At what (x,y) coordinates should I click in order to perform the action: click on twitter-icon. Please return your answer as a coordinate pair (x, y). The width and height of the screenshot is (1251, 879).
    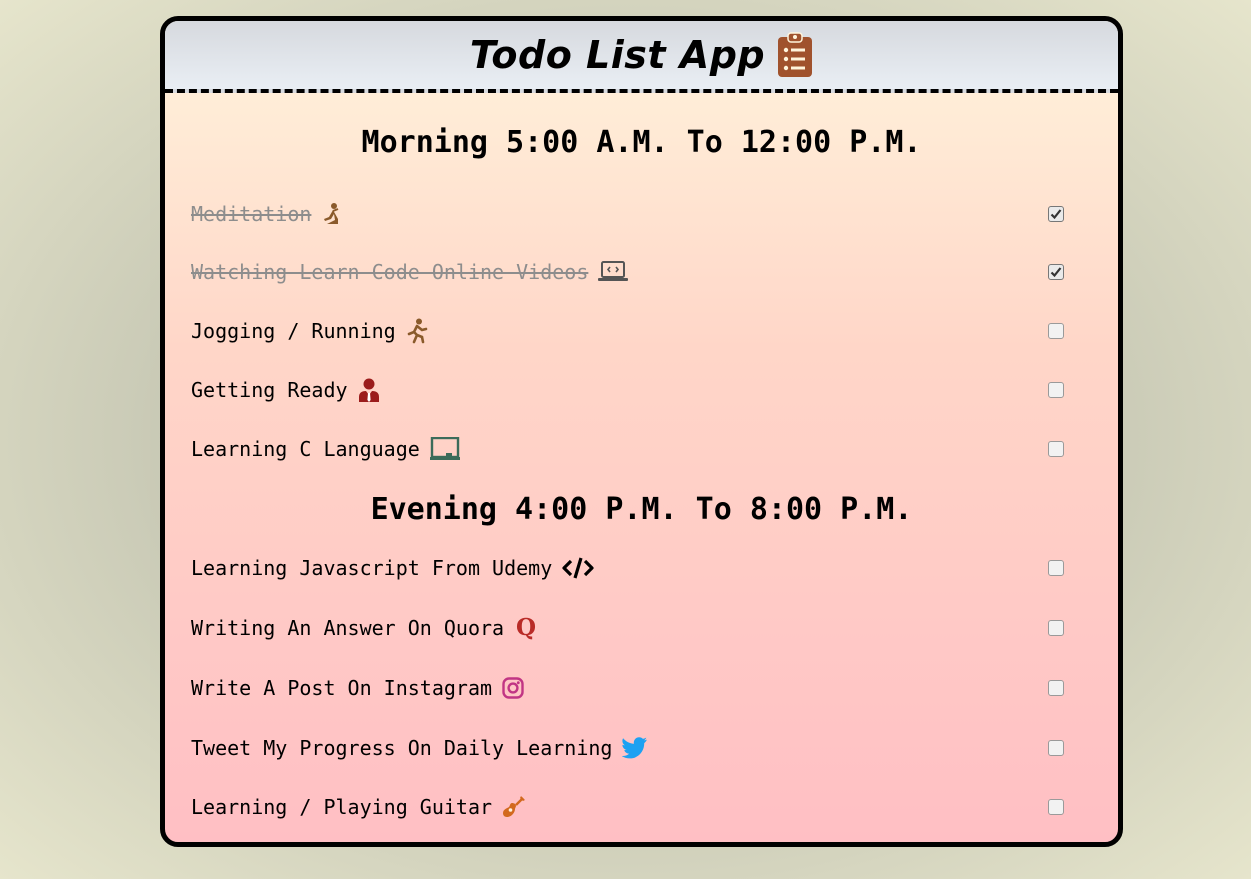
    Looking at the image, I should click on (635, 747).